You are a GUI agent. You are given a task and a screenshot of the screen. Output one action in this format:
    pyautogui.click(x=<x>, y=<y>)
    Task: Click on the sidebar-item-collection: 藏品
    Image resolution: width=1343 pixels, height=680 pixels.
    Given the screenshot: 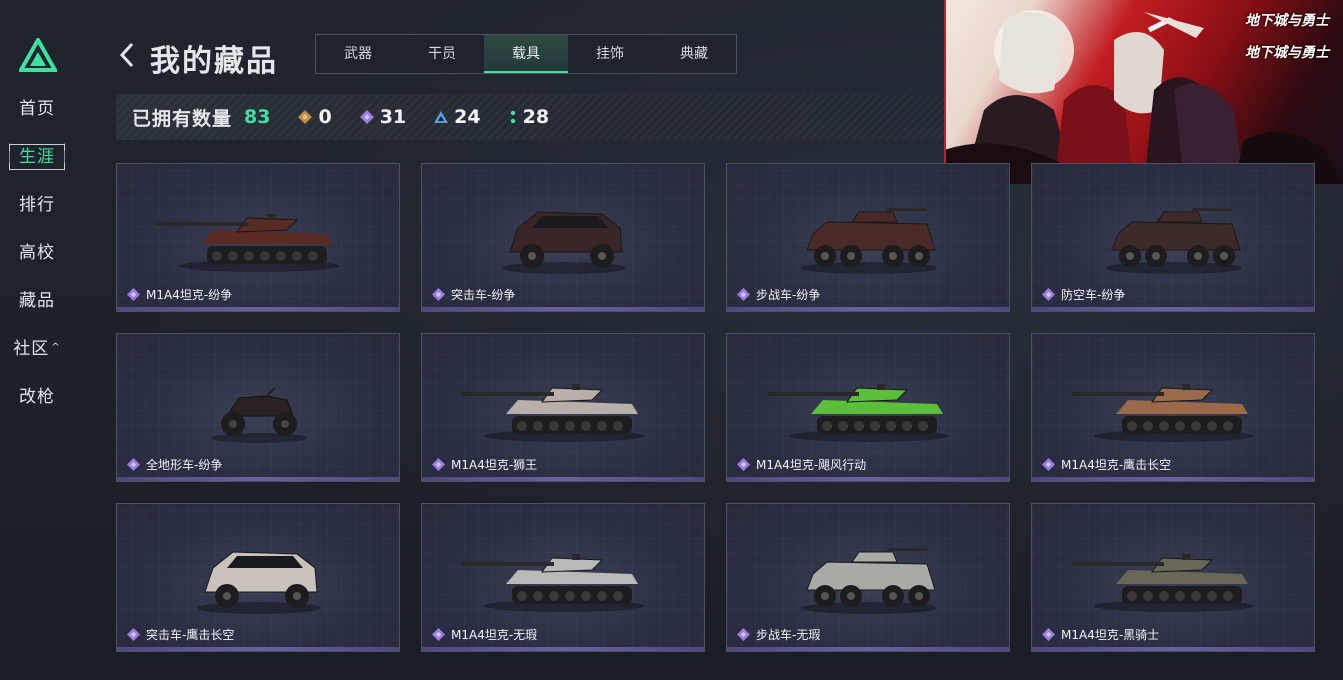 What is the action you would take?
    pyautogui.click(x=37, y=301)
    